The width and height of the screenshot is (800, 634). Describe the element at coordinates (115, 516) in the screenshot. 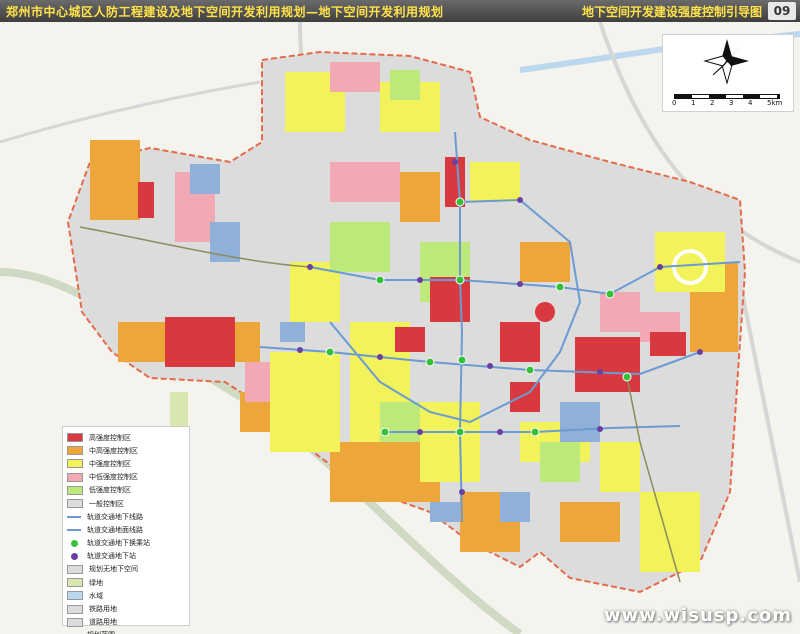

I see `legend-label: 轨道交通地下线路` at that location.